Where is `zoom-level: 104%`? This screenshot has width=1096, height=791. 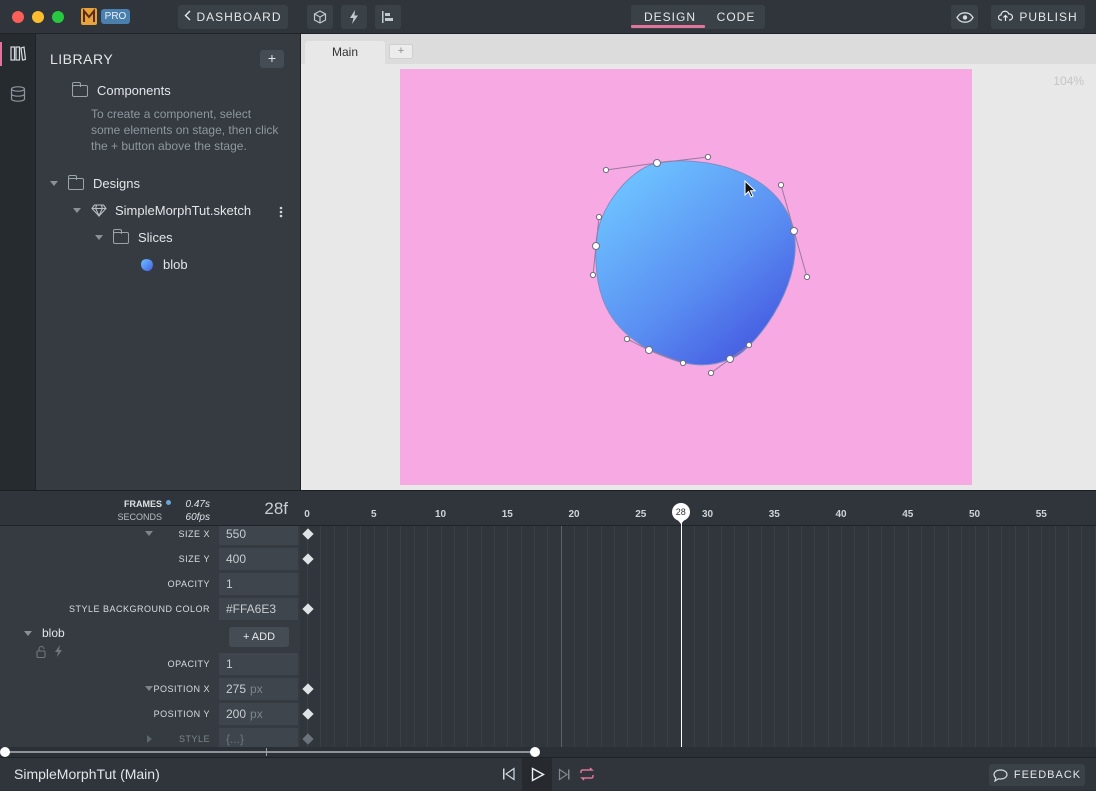
zoom-level: 104% is located at coordinates (1062, 81).